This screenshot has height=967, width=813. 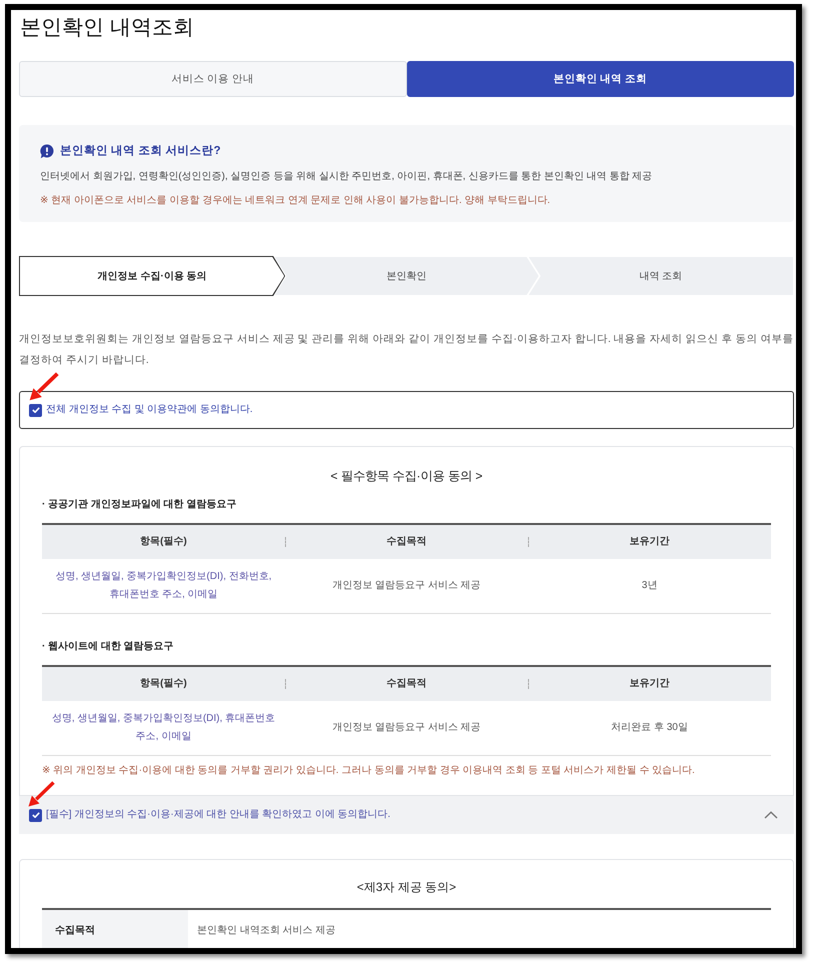 I want to click on info-description: 인터넷에서 회원가입, 연령확인(성인인증), 실명인증 등을 위해 실시한 주민번호, 아이핀, 휴대폰, 신용카드를 통한 본인확인 내역 통합 제공, so click(x=347, y=177).